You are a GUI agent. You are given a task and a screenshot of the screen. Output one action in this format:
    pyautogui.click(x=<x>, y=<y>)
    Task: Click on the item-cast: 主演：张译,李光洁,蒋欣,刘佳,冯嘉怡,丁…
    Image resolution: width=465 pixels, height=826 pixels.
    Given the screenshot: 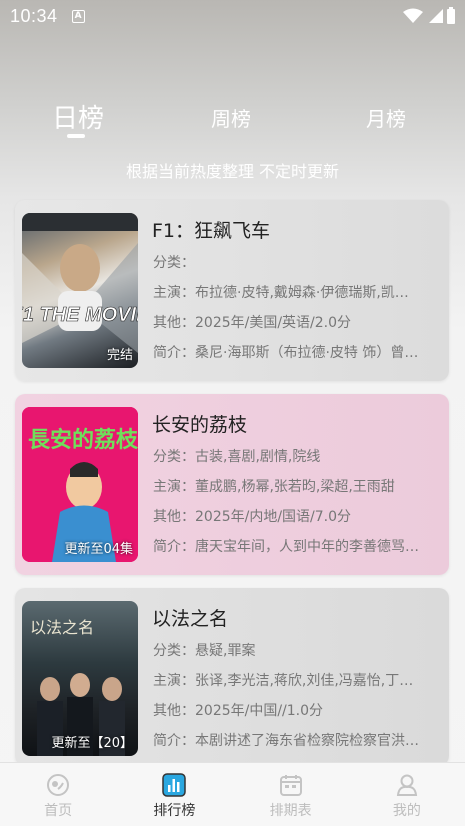 What is the action you would take?
    pyautogui.click(x=283, y=681)
    